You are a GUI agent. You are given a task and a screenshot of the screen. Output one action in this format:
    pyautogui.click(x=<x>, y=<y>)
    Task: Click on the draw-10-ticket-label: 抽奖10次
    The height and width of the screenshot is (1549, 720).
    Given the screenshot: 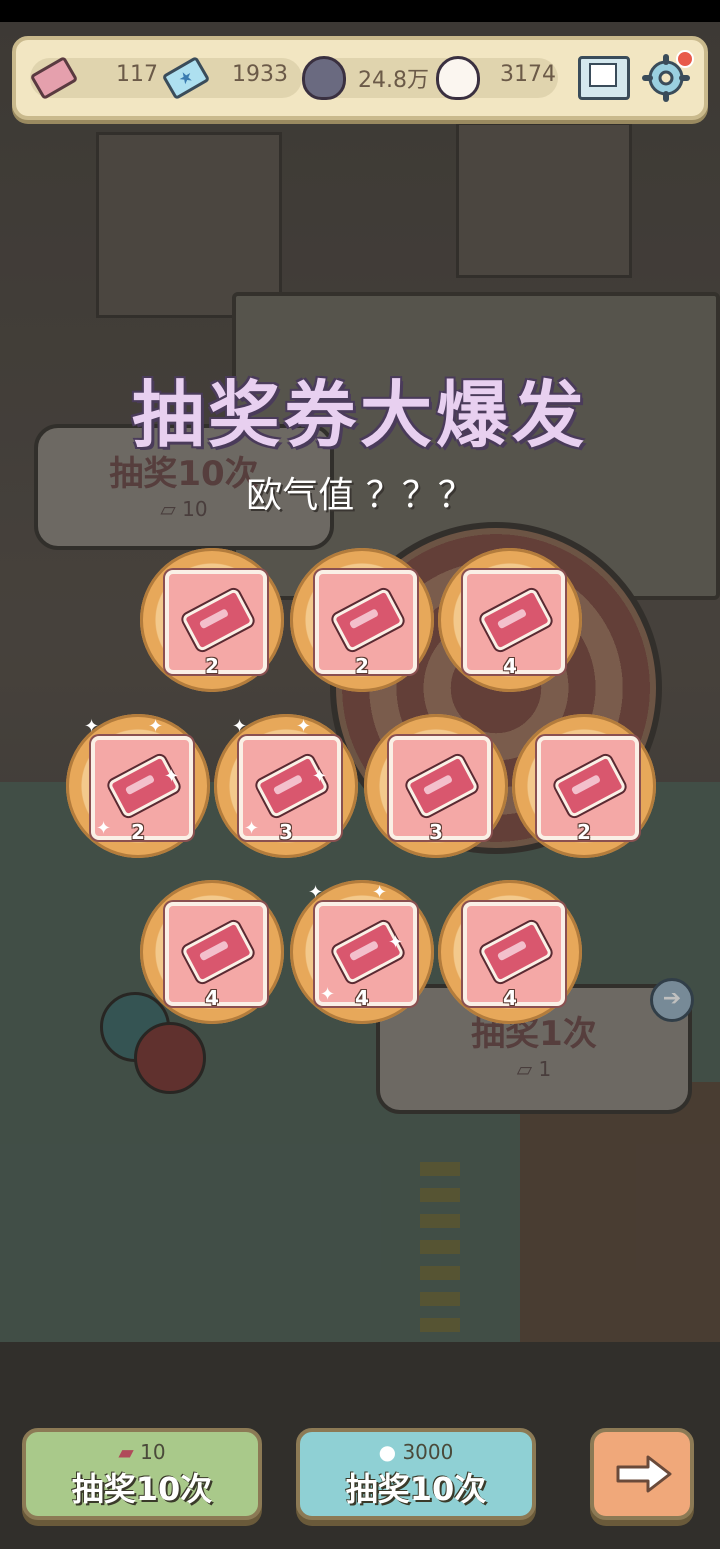 What is the action you would take?
    pyautogui.click(x=142, y=1489)
    